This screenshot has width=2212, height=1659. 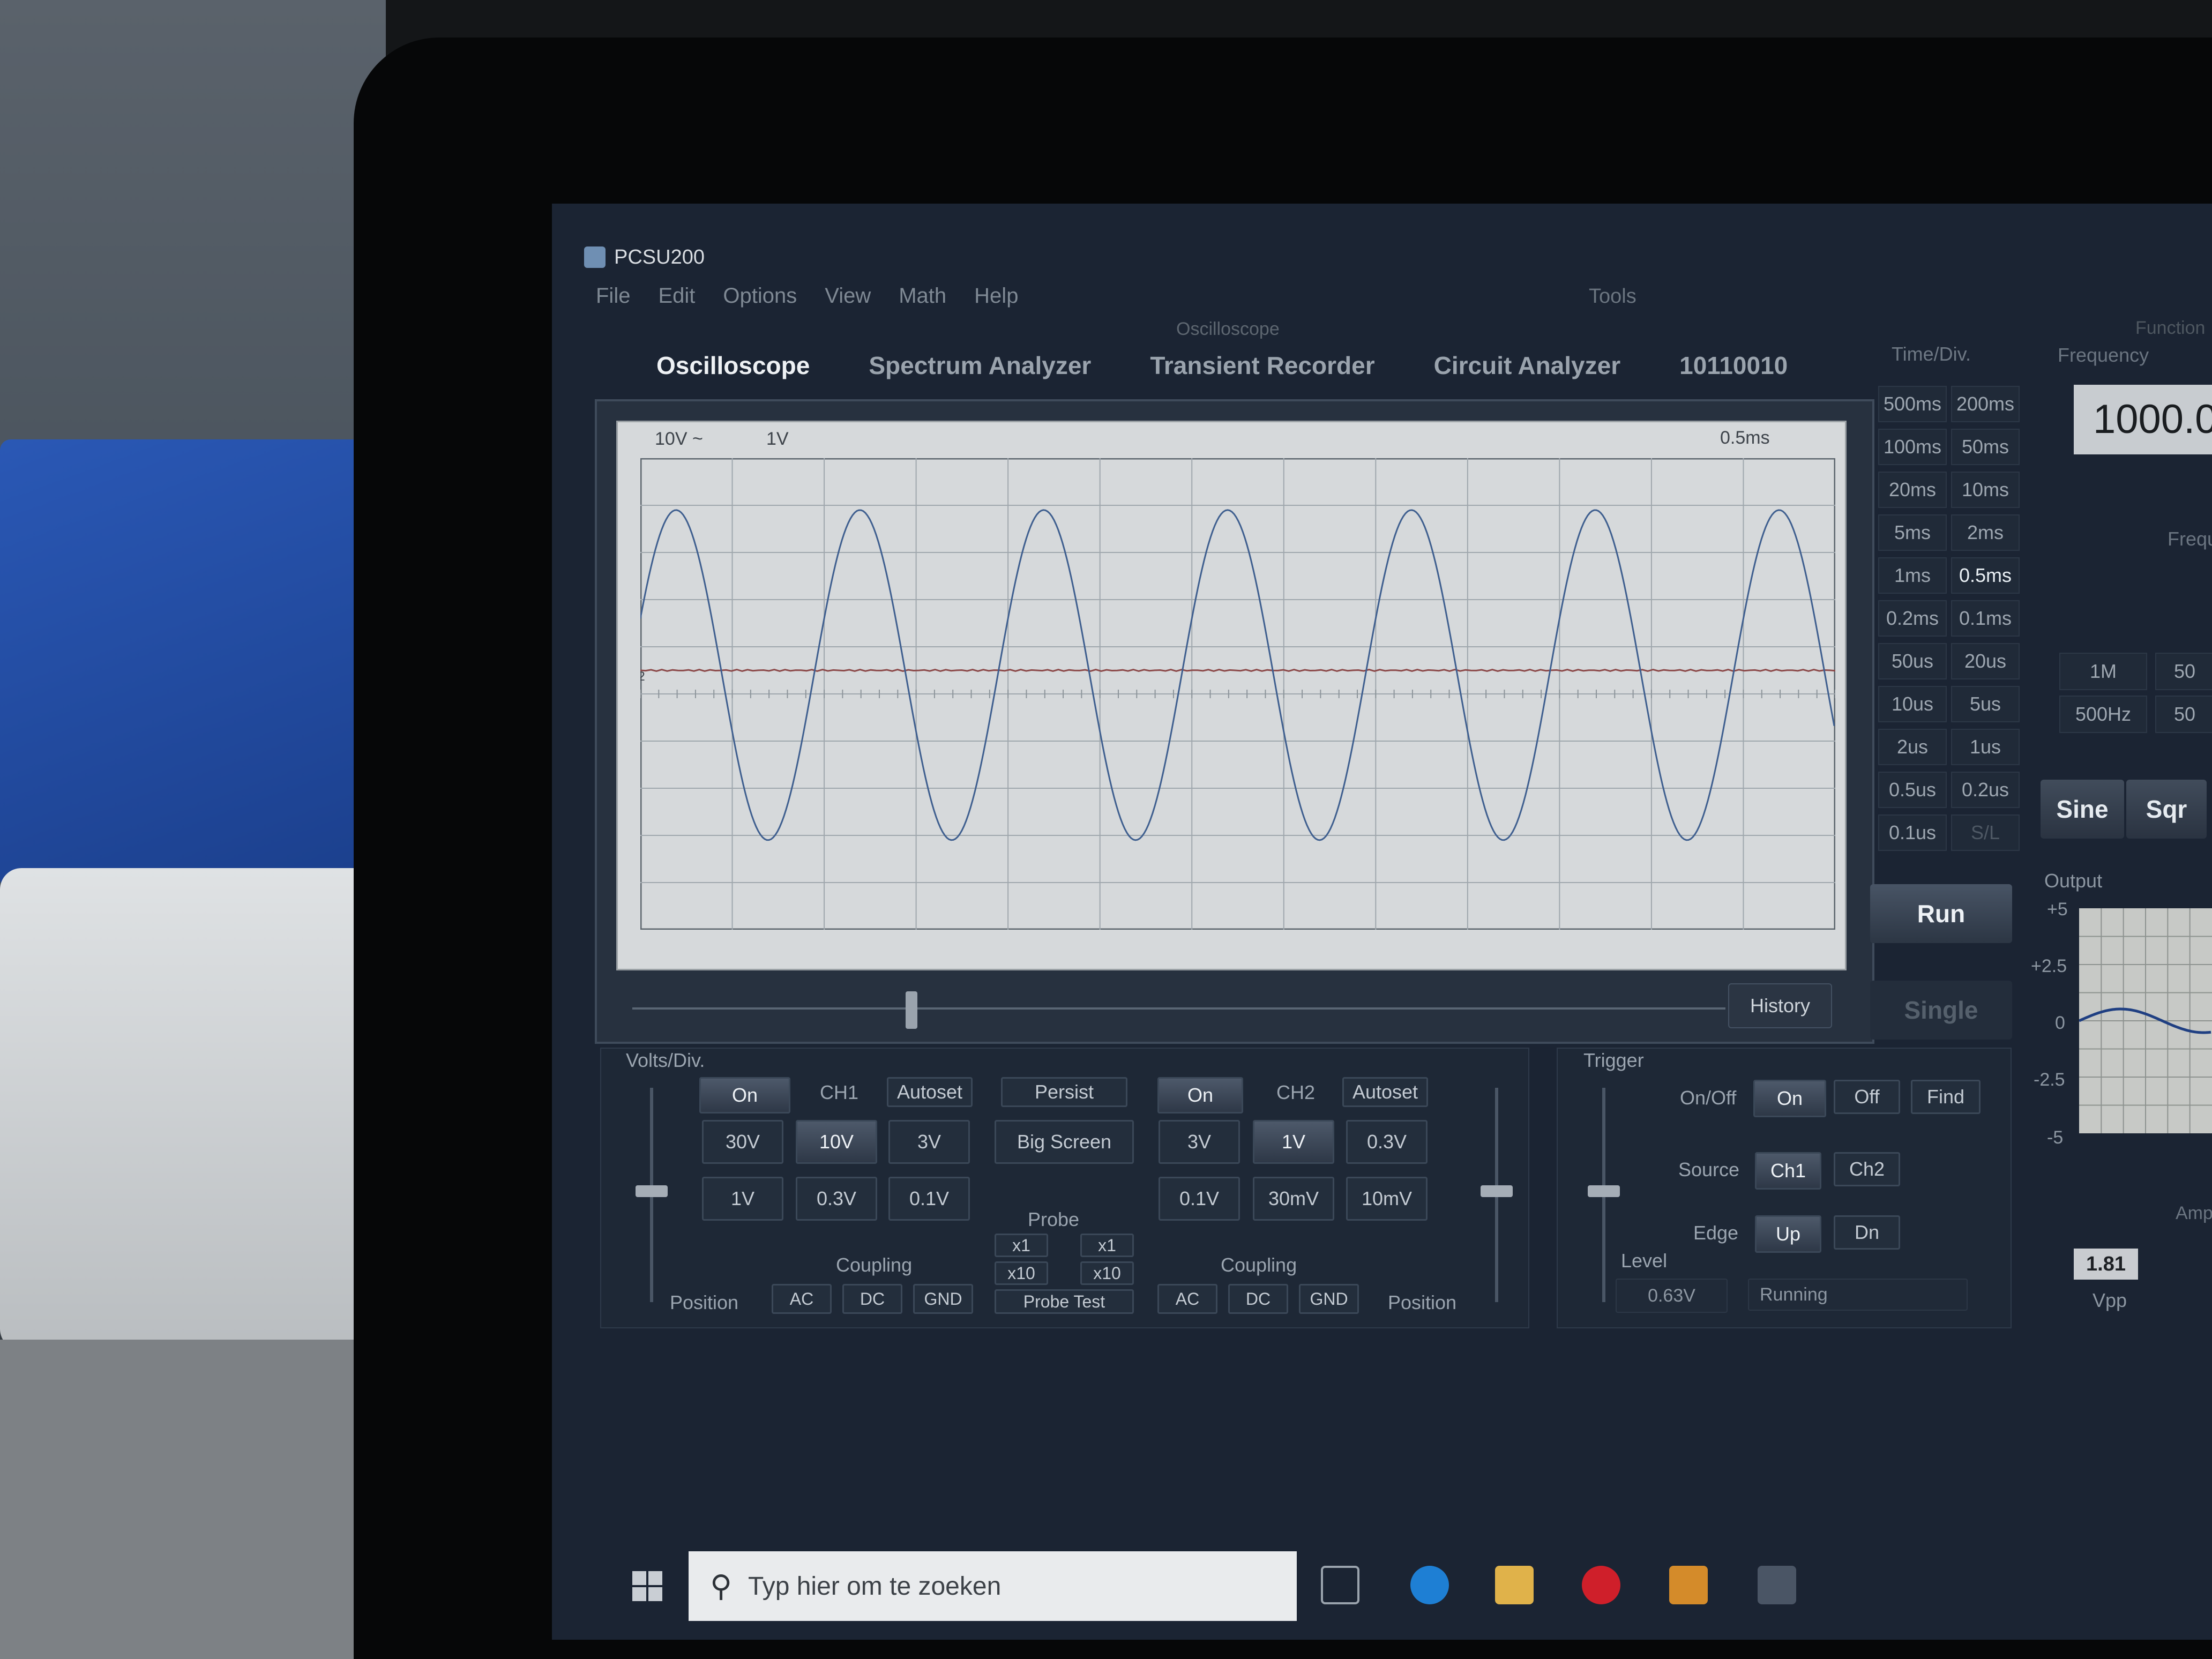 I want to click on history-slider-track, so click(x=1178, y=1008).